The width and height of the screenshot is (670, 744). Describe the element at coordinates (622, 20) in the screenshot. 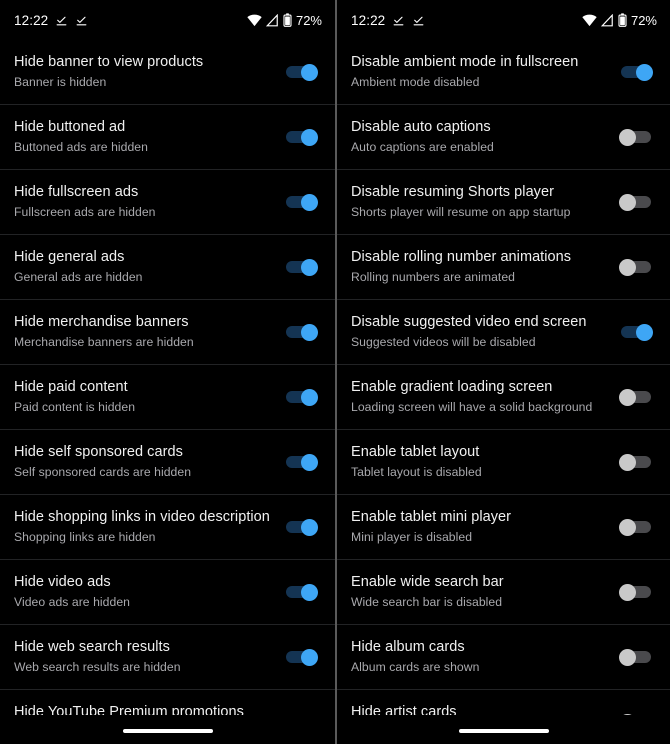

I see `battery-icon` at that location.